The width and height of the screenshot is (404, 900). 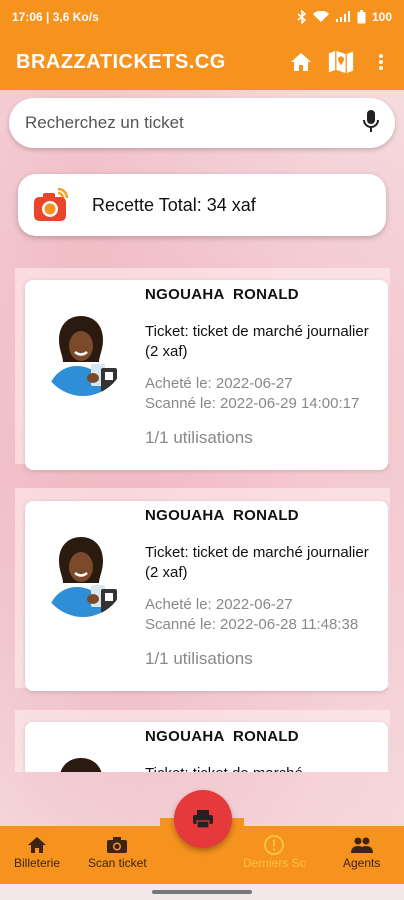 I want to click on total-revenue-card: Recette Total: 34 xaf, so click(x=202, y=205).